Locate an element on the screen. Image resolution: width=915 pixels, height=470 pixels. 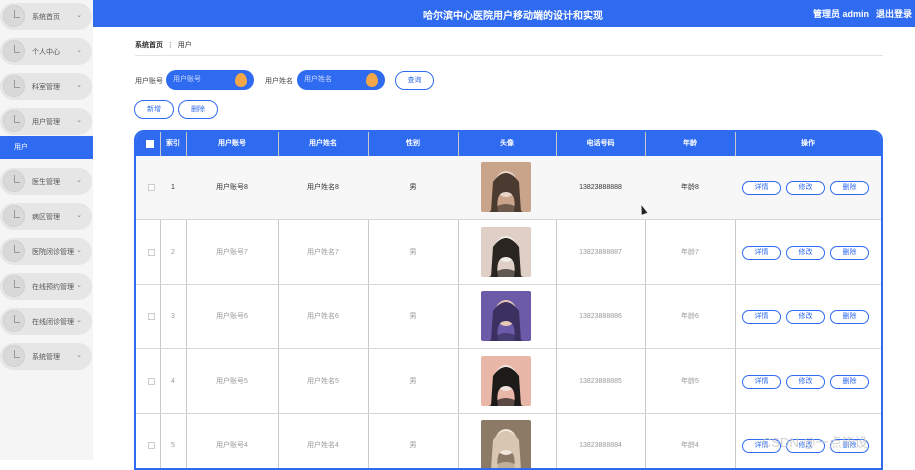
column-header: 索引 is located at coordinates (173, 143).